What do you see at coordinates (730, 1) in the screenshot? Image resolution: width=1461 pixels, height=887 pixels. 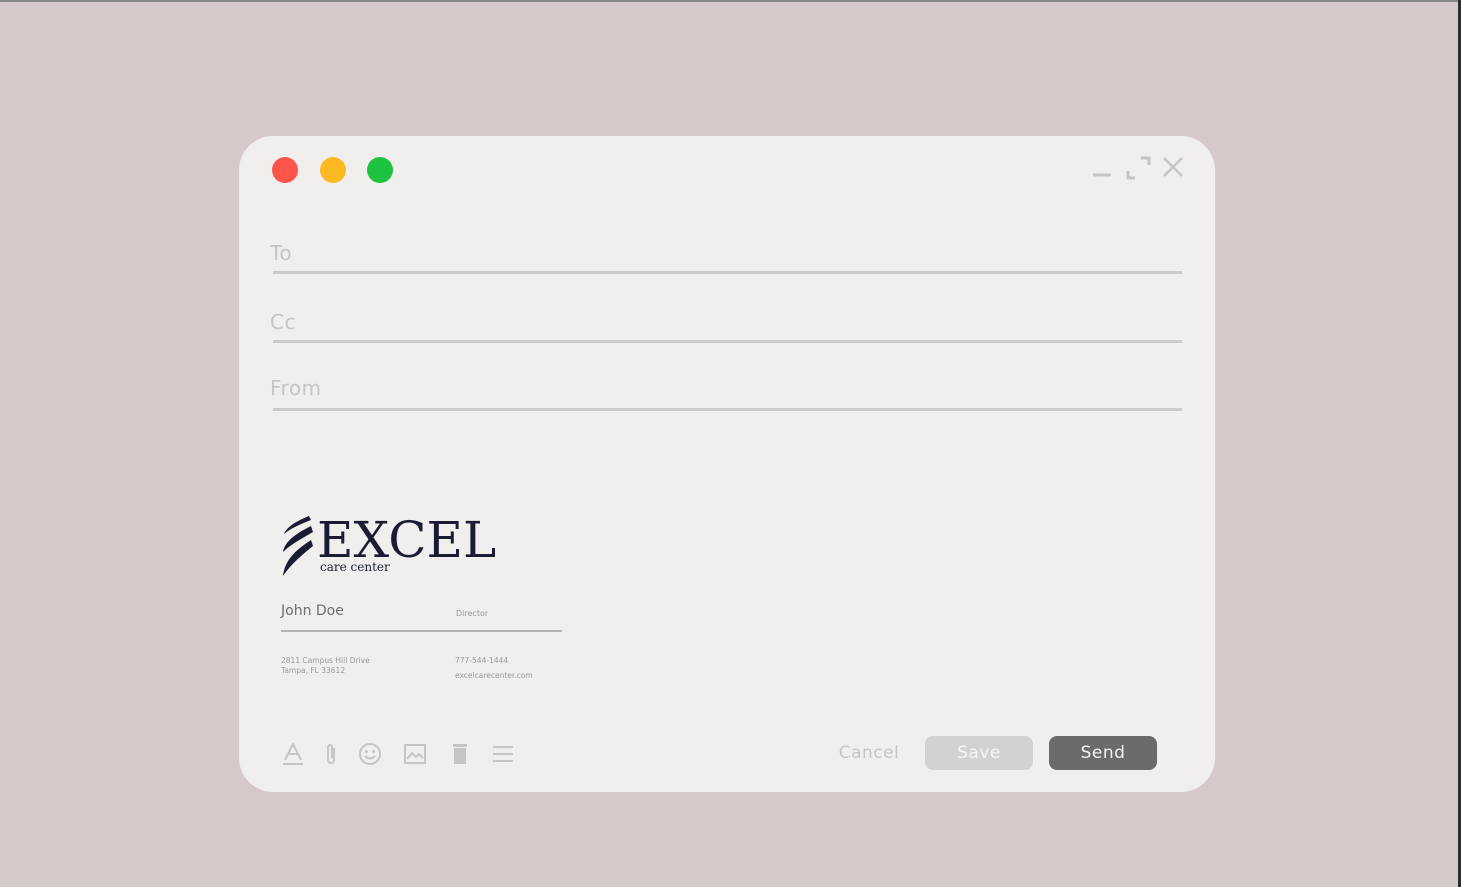 I see `screen-top-edge` at bounding box center [730, 1].